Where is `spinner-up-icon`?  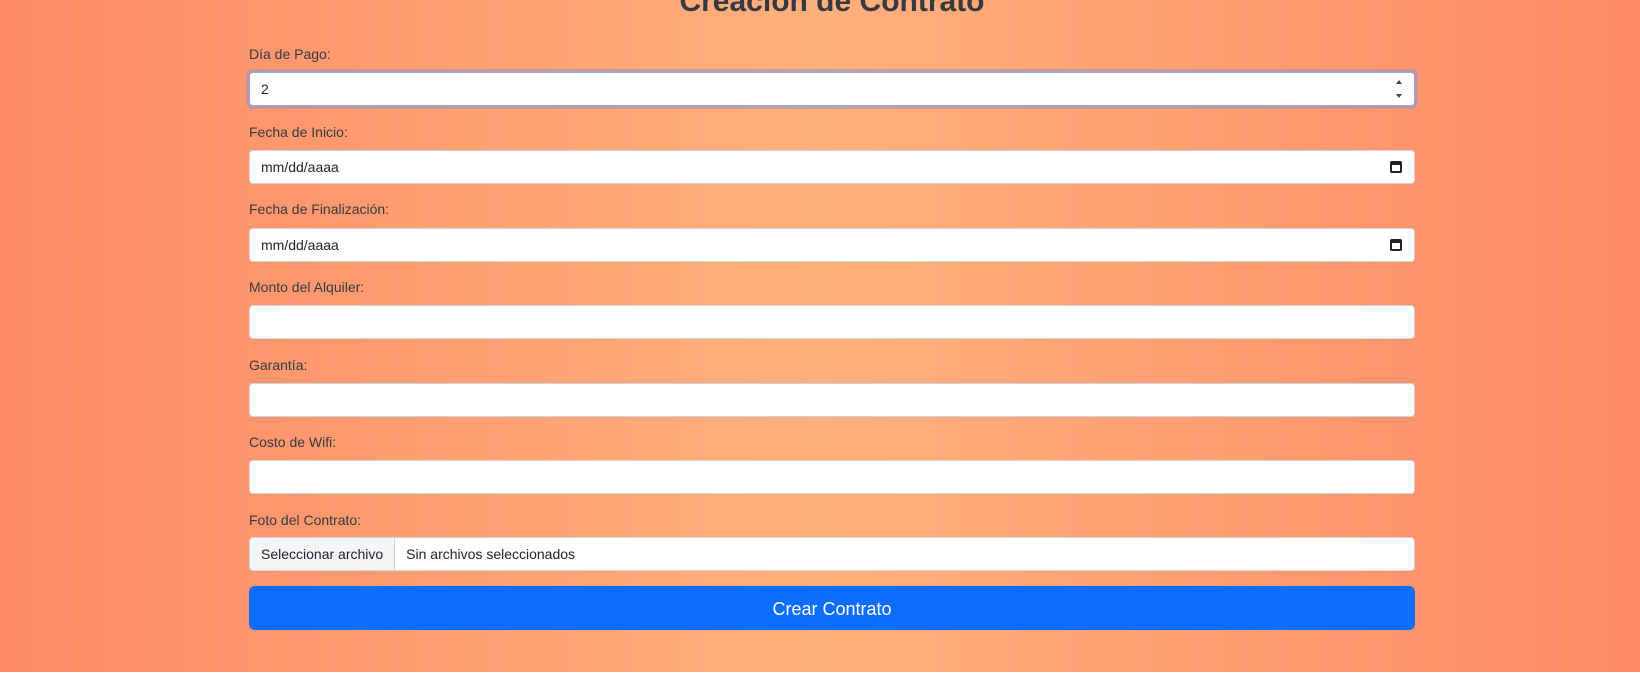 spinner-up-icon is located at coordinates (1399, 82).